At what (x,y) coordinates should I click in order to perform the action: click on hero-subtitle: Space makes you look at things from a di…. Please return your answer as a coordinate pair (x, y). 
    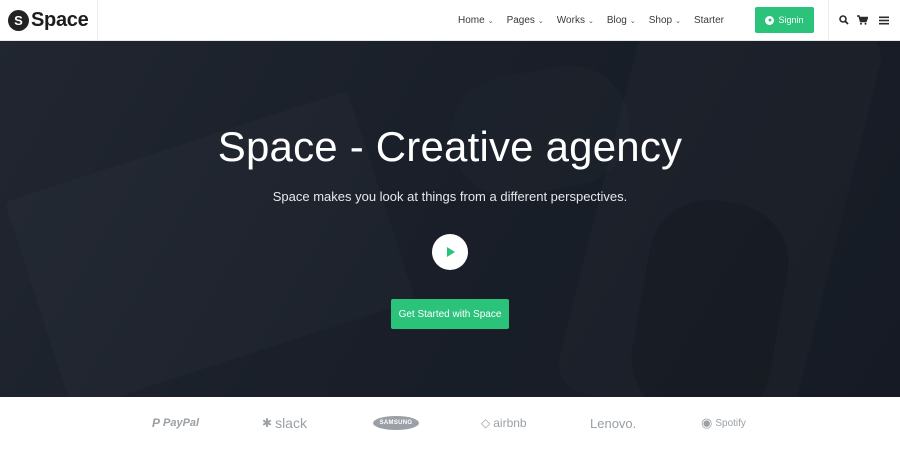
    Looking at the image, I should click on (450, 196).